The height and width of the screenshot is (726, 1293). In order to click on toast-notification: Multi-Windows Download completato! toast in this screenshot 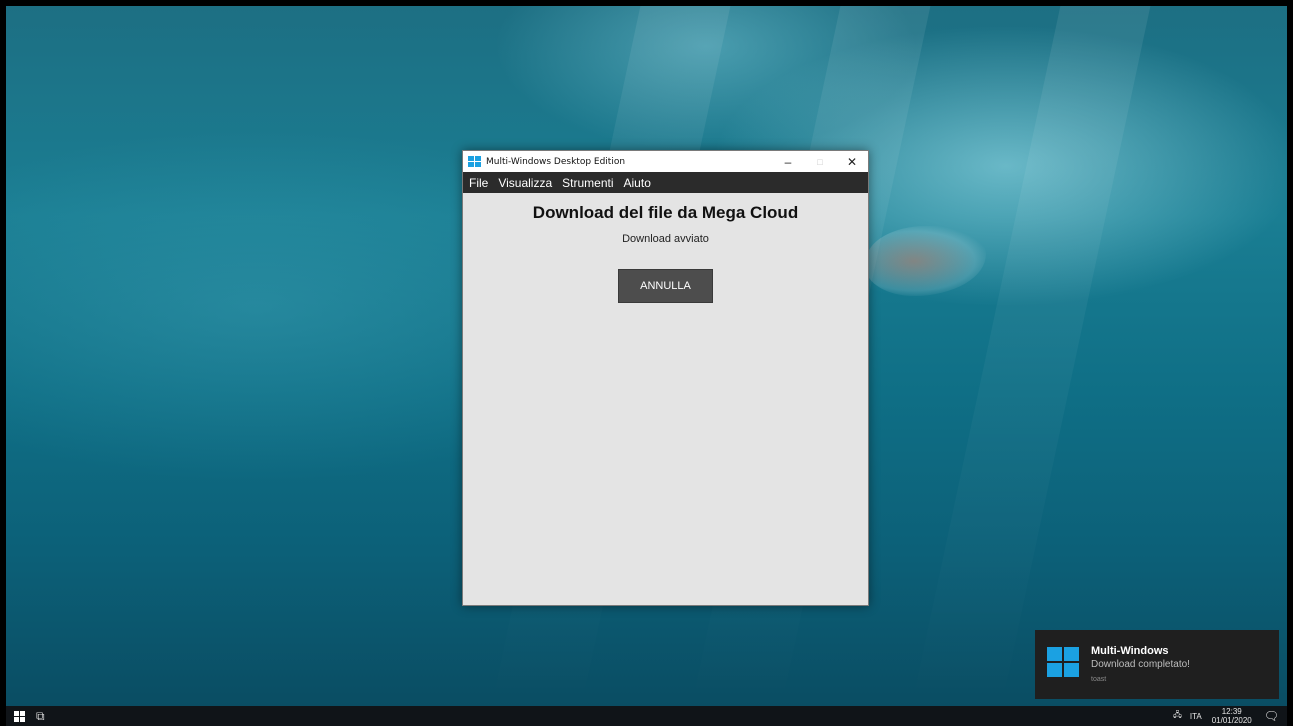, I will do `click(1157, 664)`.